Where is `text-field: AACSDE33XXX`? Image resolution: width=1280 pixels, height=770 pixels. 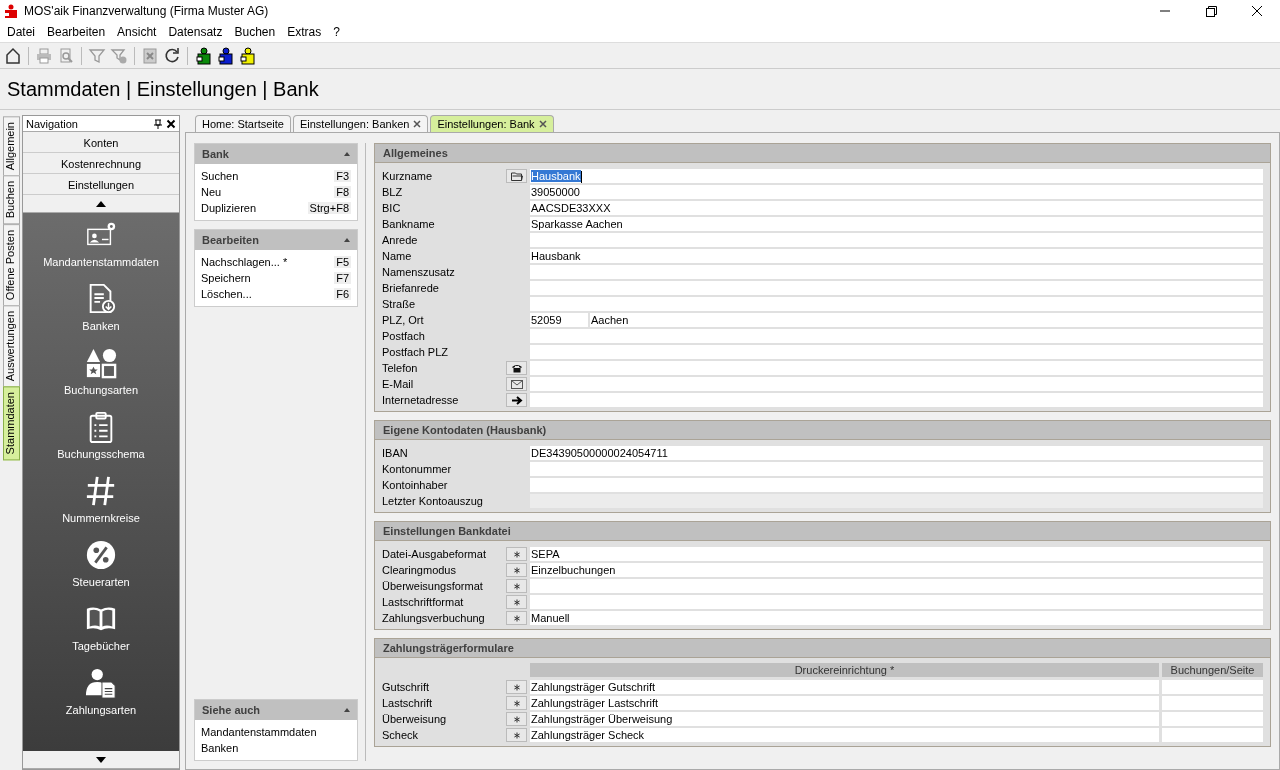 text-field: AACSDE33XXX is located at coordinates (896, 208).